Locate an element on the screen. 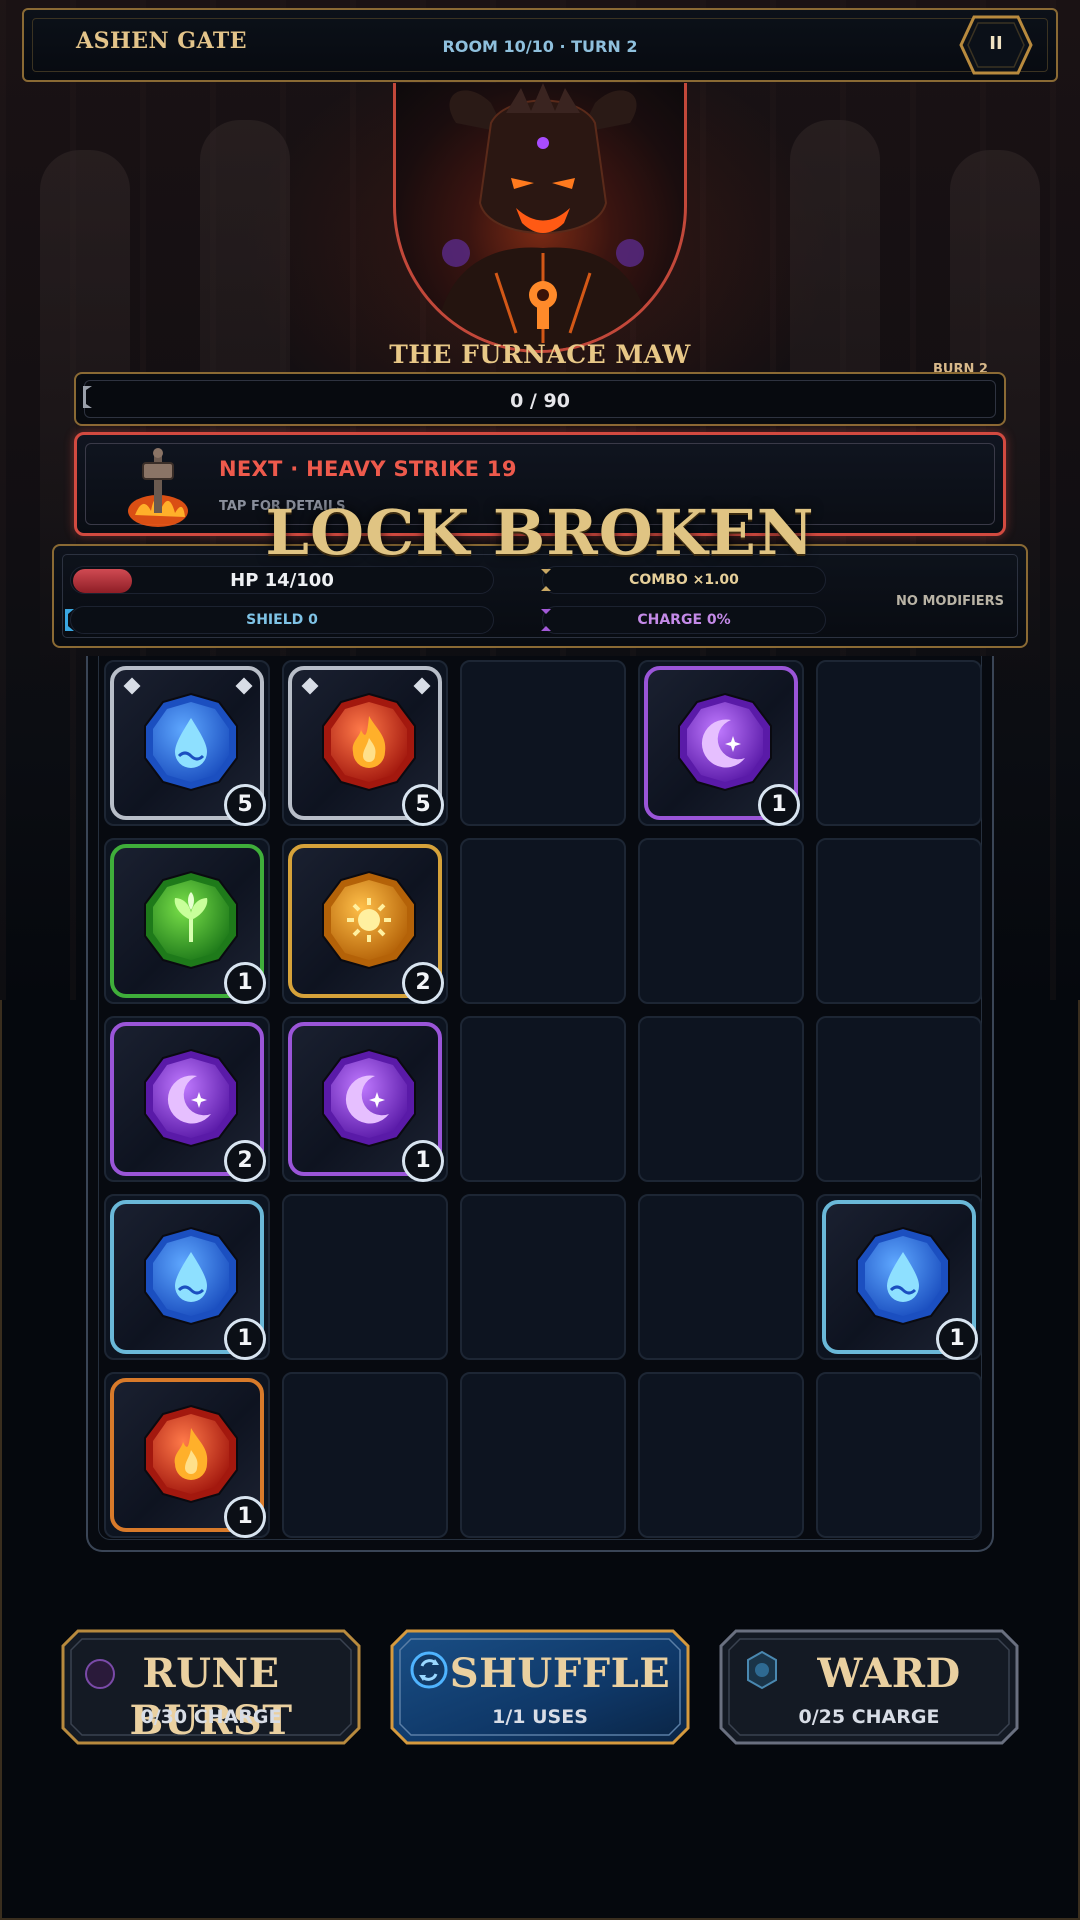 The width and height of the screenshot is (1080, 1920). boss-hp-bar: 0 / 90 is located at coordinates (540, 399).